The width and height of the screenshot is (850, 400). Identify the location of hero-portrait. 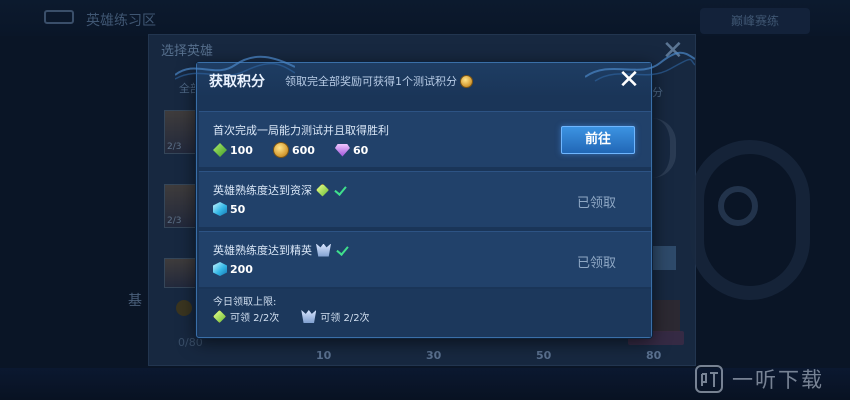
(180, 273).